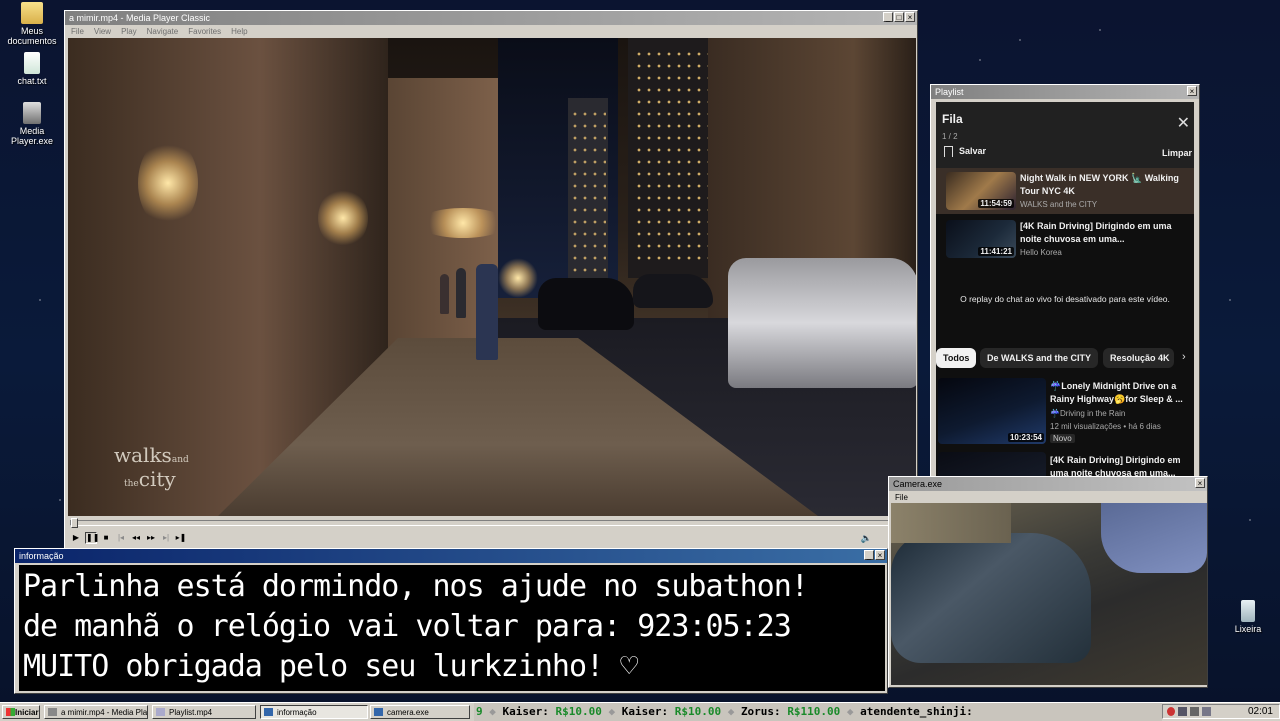  Describe the element at coordinates (151, 538) in the screenshot. I see `fast-forward-button: ▸▸` at that location.